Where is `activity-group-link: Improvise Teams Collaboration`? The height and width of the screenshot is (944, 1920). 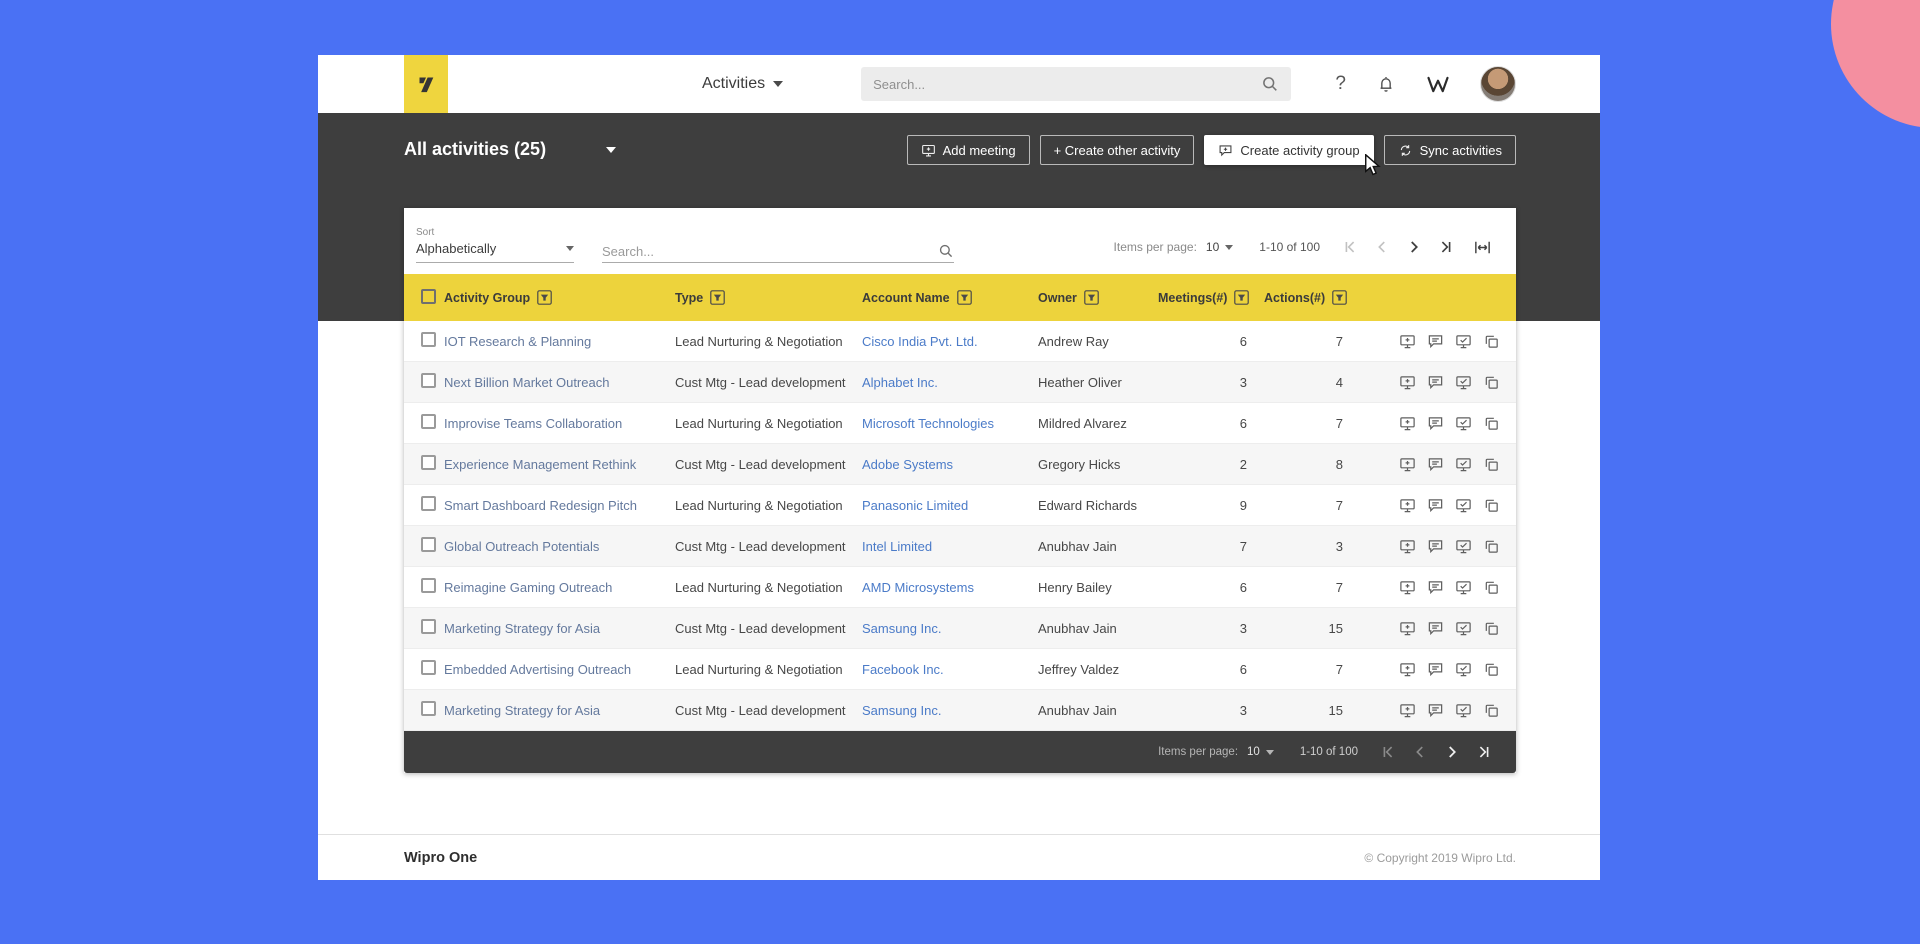 activity-group-link: Improvise Teams Collaboration is located at coordinates (559, 423).